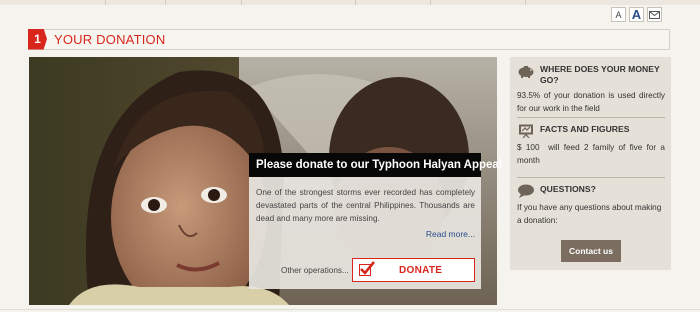  What do you see at coordinates (350, 309) in the screenshot?
I see `footer-divider` at bounding box center [350, 309].